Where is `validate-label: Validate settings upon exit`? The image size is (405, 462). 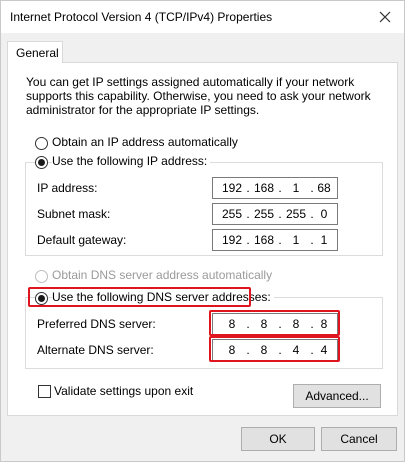 validate-label: Validate settings upon exit is located at coordinates (123, 391).